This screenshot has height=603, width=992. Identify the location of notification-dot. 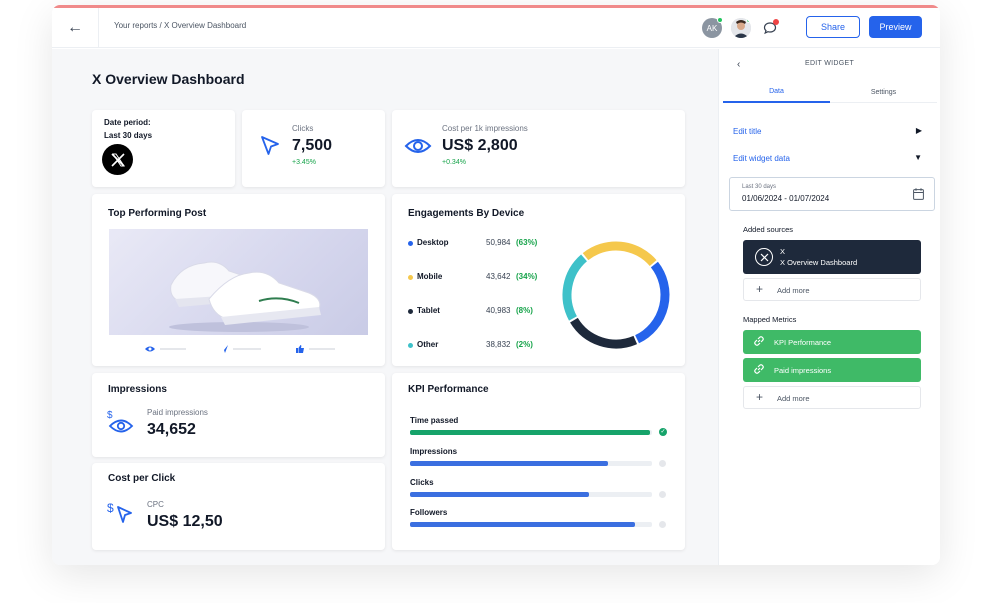
(776, 22).